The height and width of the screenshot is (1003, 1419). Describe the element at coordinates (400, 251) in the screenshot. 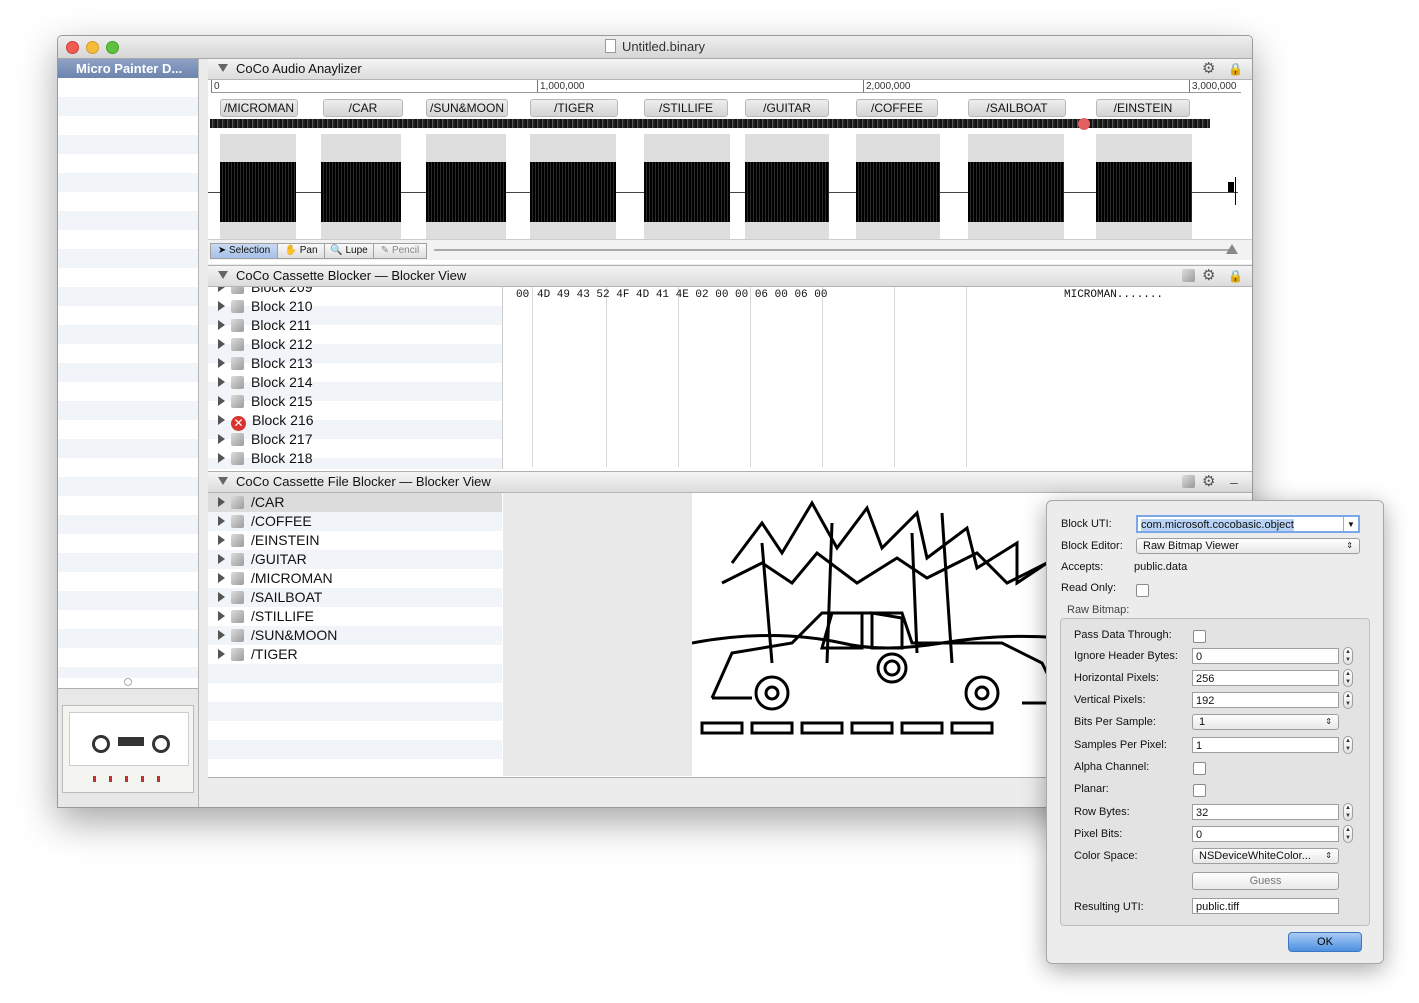

I see `pencil-tool-button: ✎ Pencil` at that location.